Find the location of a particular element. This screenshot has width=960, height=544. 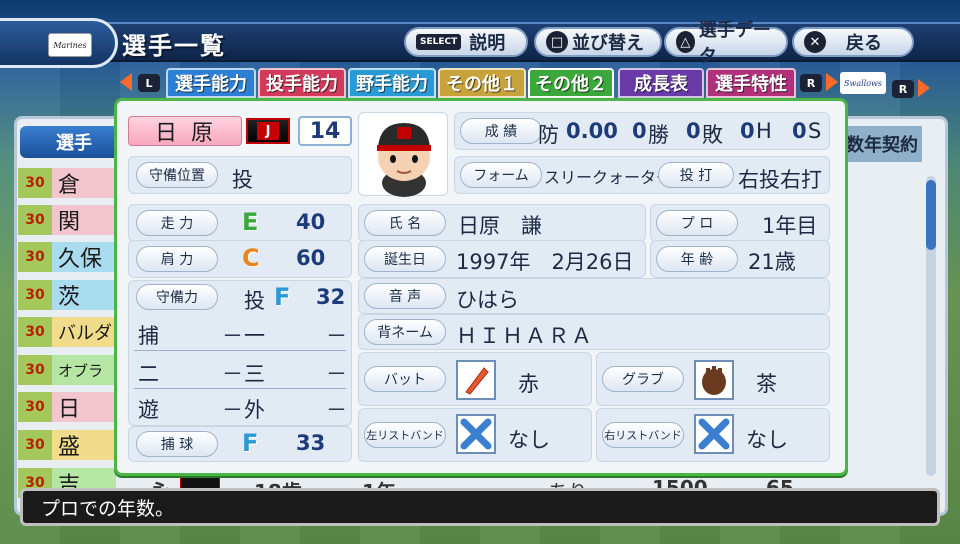

saves-unit: S is located at coordinates (815, 131).